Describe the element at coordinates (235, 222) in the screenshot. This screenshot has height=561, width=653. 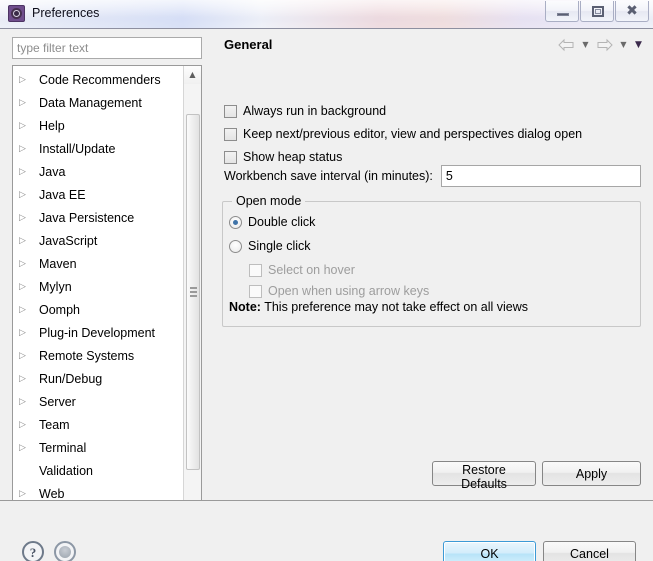
I see `radio-double-click` at that location.